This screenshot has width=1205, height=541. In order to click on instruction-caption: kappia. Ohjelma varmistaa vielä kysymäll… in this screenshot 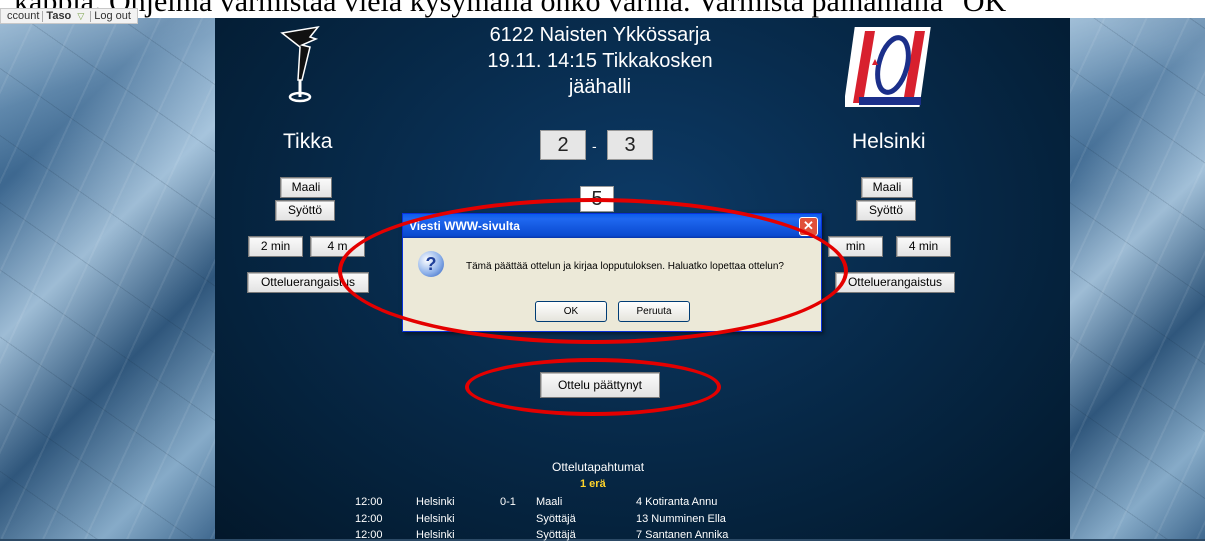, I will do `click(602, 9)`.